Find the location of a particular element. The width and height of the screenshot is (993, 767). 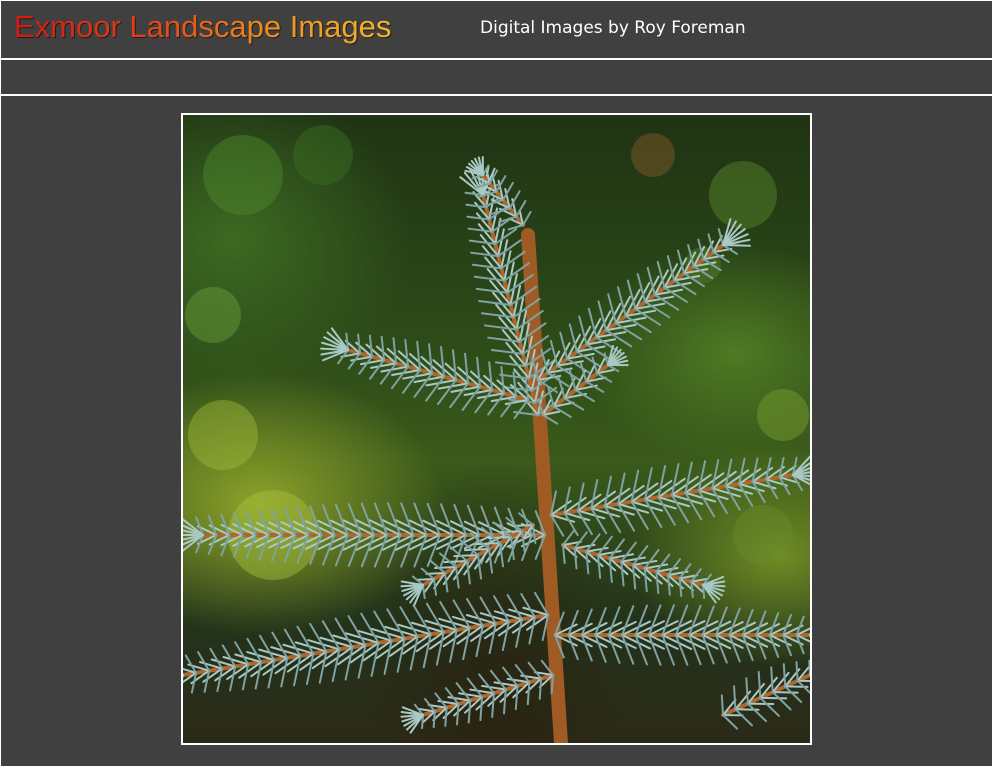

header-divider-bottom is located at coordinates (496, 95).